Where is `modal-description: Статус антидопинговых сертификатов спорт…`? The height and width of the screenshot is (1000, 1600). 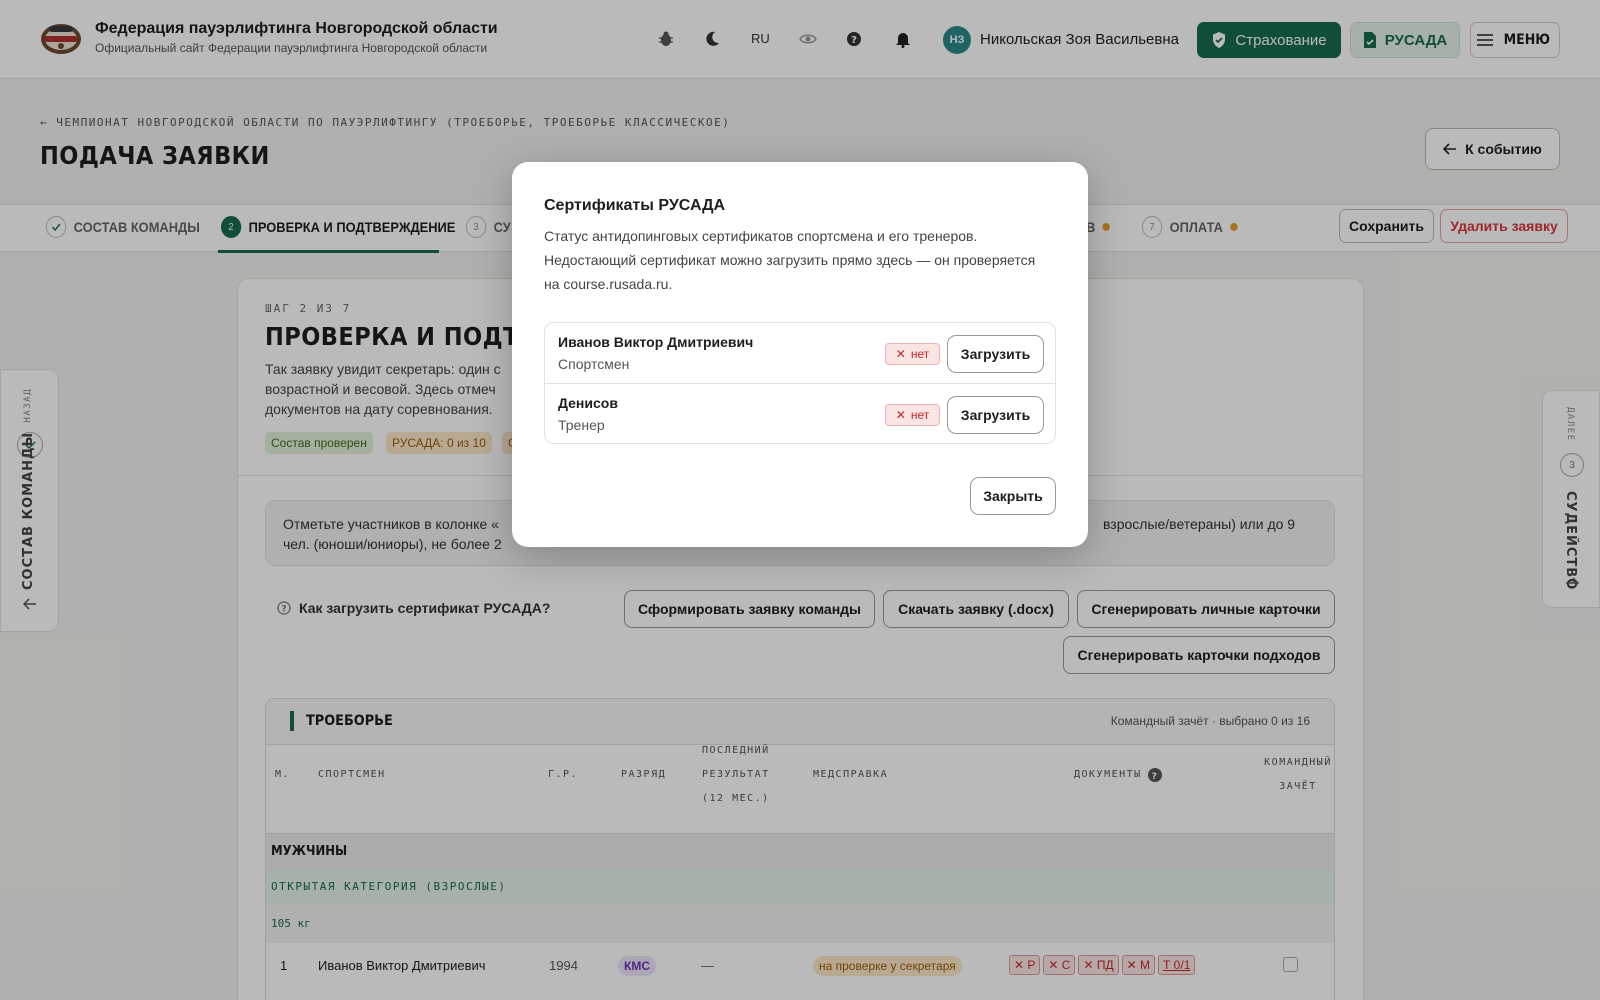
modal-description: Статус антидопинговых сертификатов спорт… is located at coordinates (790, 260).